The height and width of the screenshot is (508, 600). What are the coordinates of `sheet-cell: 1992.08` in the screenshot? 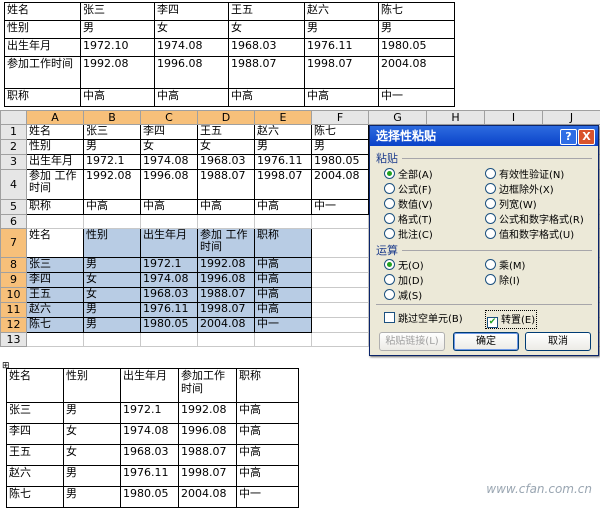 It's located at (226, 265).